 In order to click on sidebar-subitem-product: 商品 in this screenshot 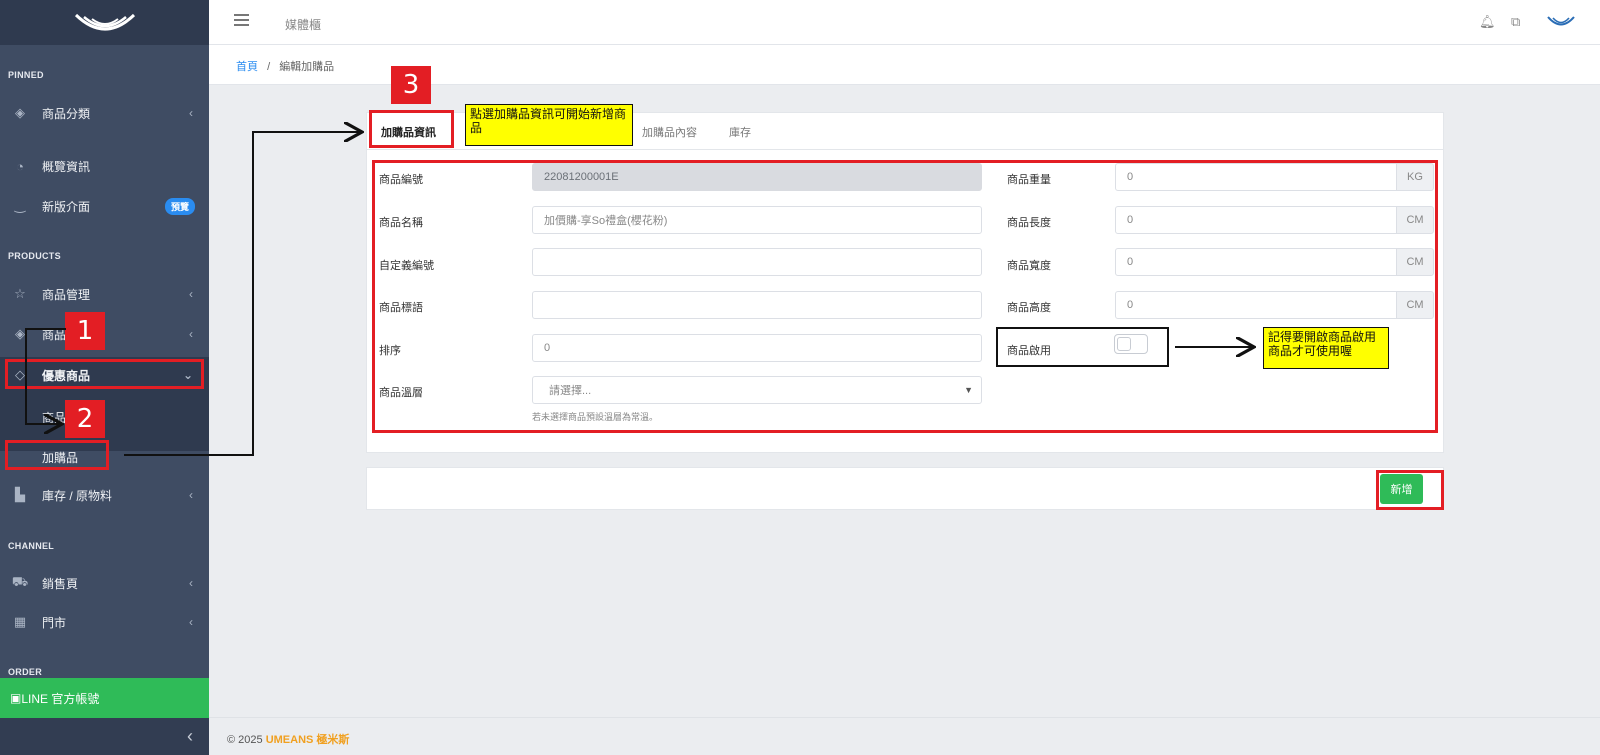, I will do `click(54, 417)`.